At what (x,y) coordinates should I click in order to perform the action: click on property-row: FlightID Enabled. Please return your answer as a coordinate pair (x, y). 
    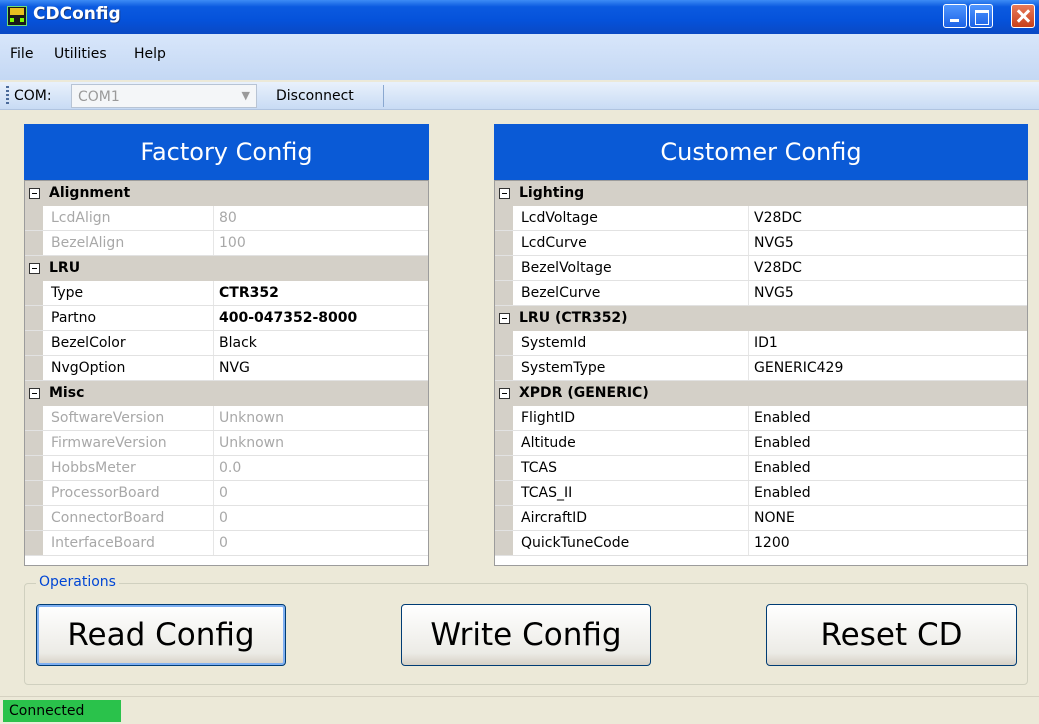
    Looking at the image, I should click on (761, 418).